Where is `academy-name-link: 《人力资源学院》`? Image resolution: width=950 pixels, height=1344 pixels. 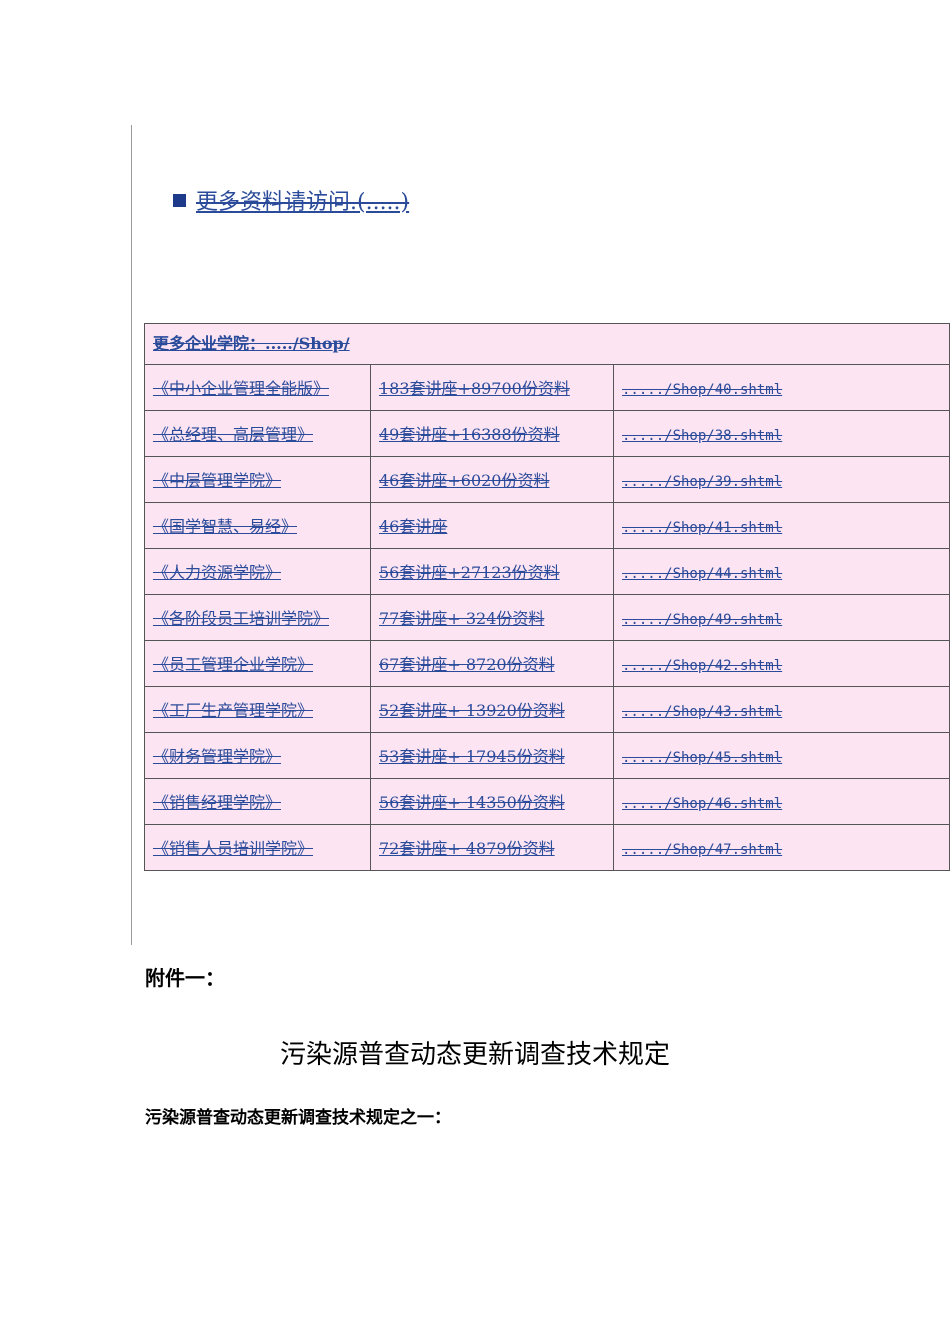
academy-name-link: 《人力资源学院》 is located at coordinates (217, 572).